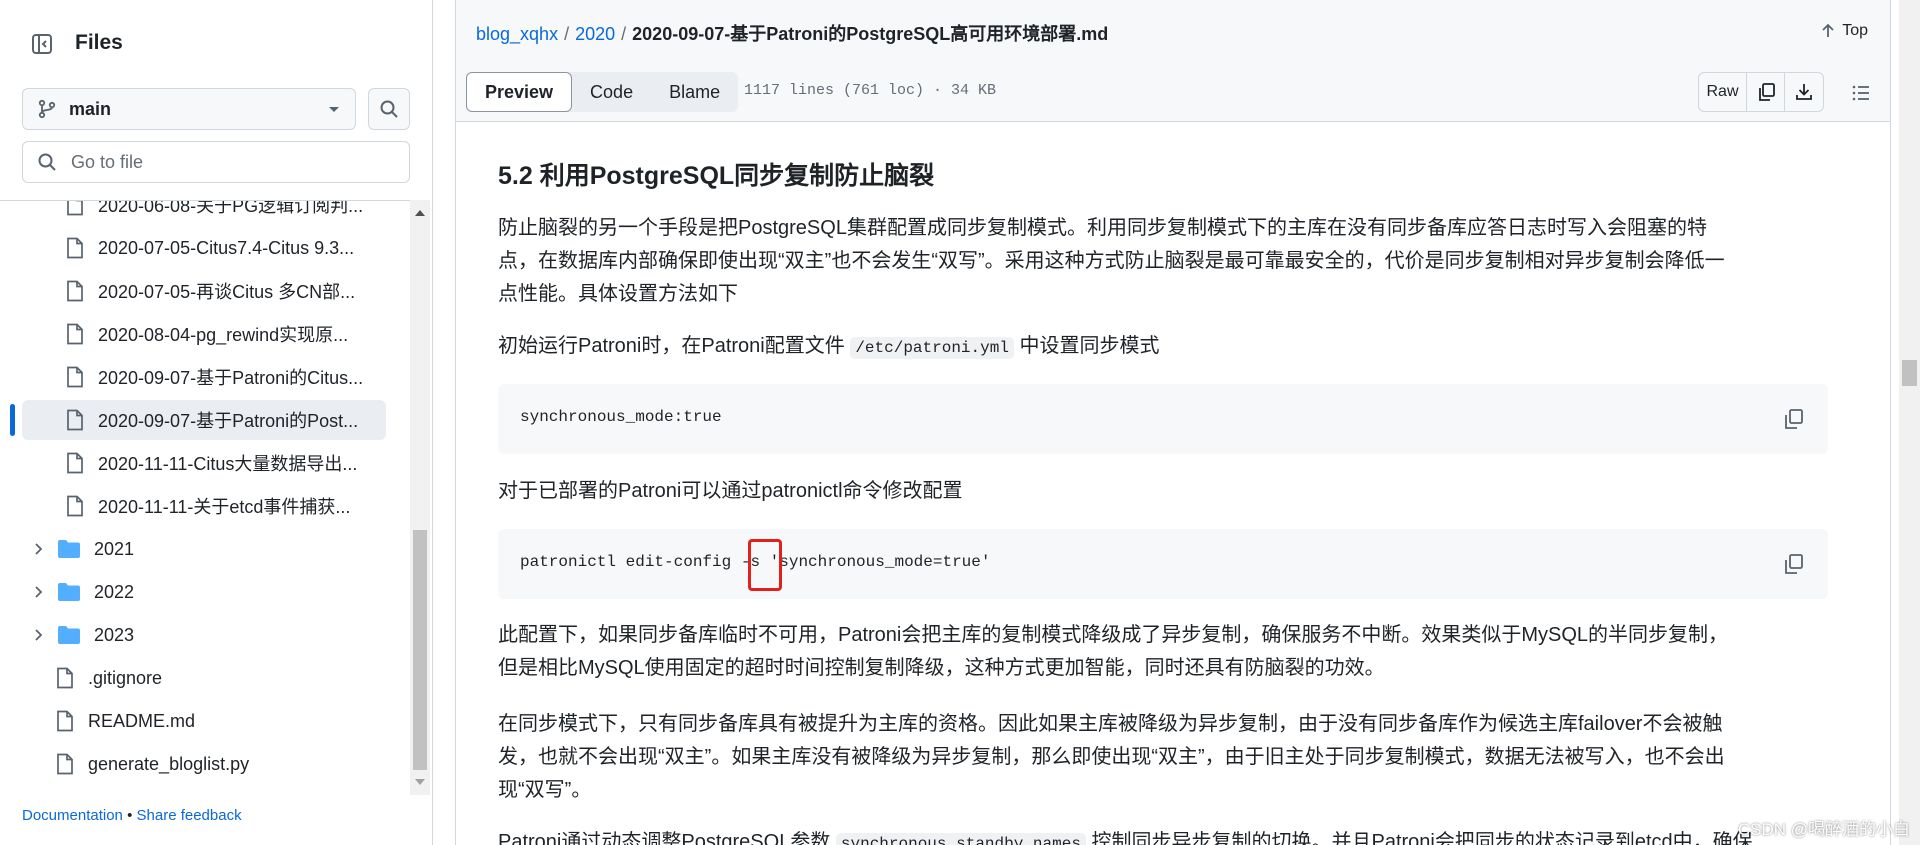  What do you see at coordinates (1909, 422) in the screenshot?
I see `page-scrollbar` at bounding box center [1909, 422].